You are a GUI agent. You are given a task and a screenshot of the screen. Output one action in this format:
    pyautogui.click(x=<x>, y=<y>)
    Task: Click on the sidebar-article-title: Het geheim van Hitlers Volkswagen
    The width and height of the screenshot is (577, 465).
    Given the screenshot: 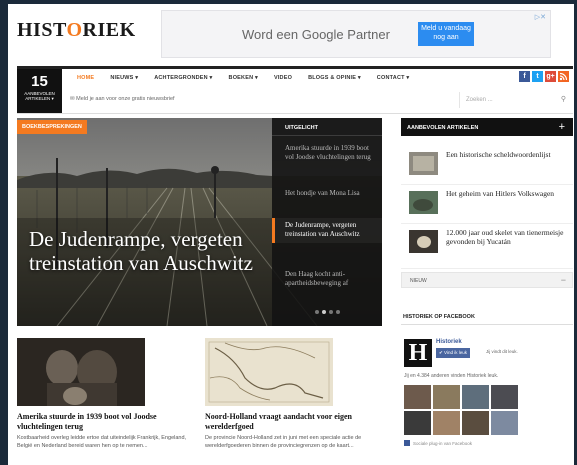 What is the action you would take?
    pyautogui.click(x=506, y=193)
    